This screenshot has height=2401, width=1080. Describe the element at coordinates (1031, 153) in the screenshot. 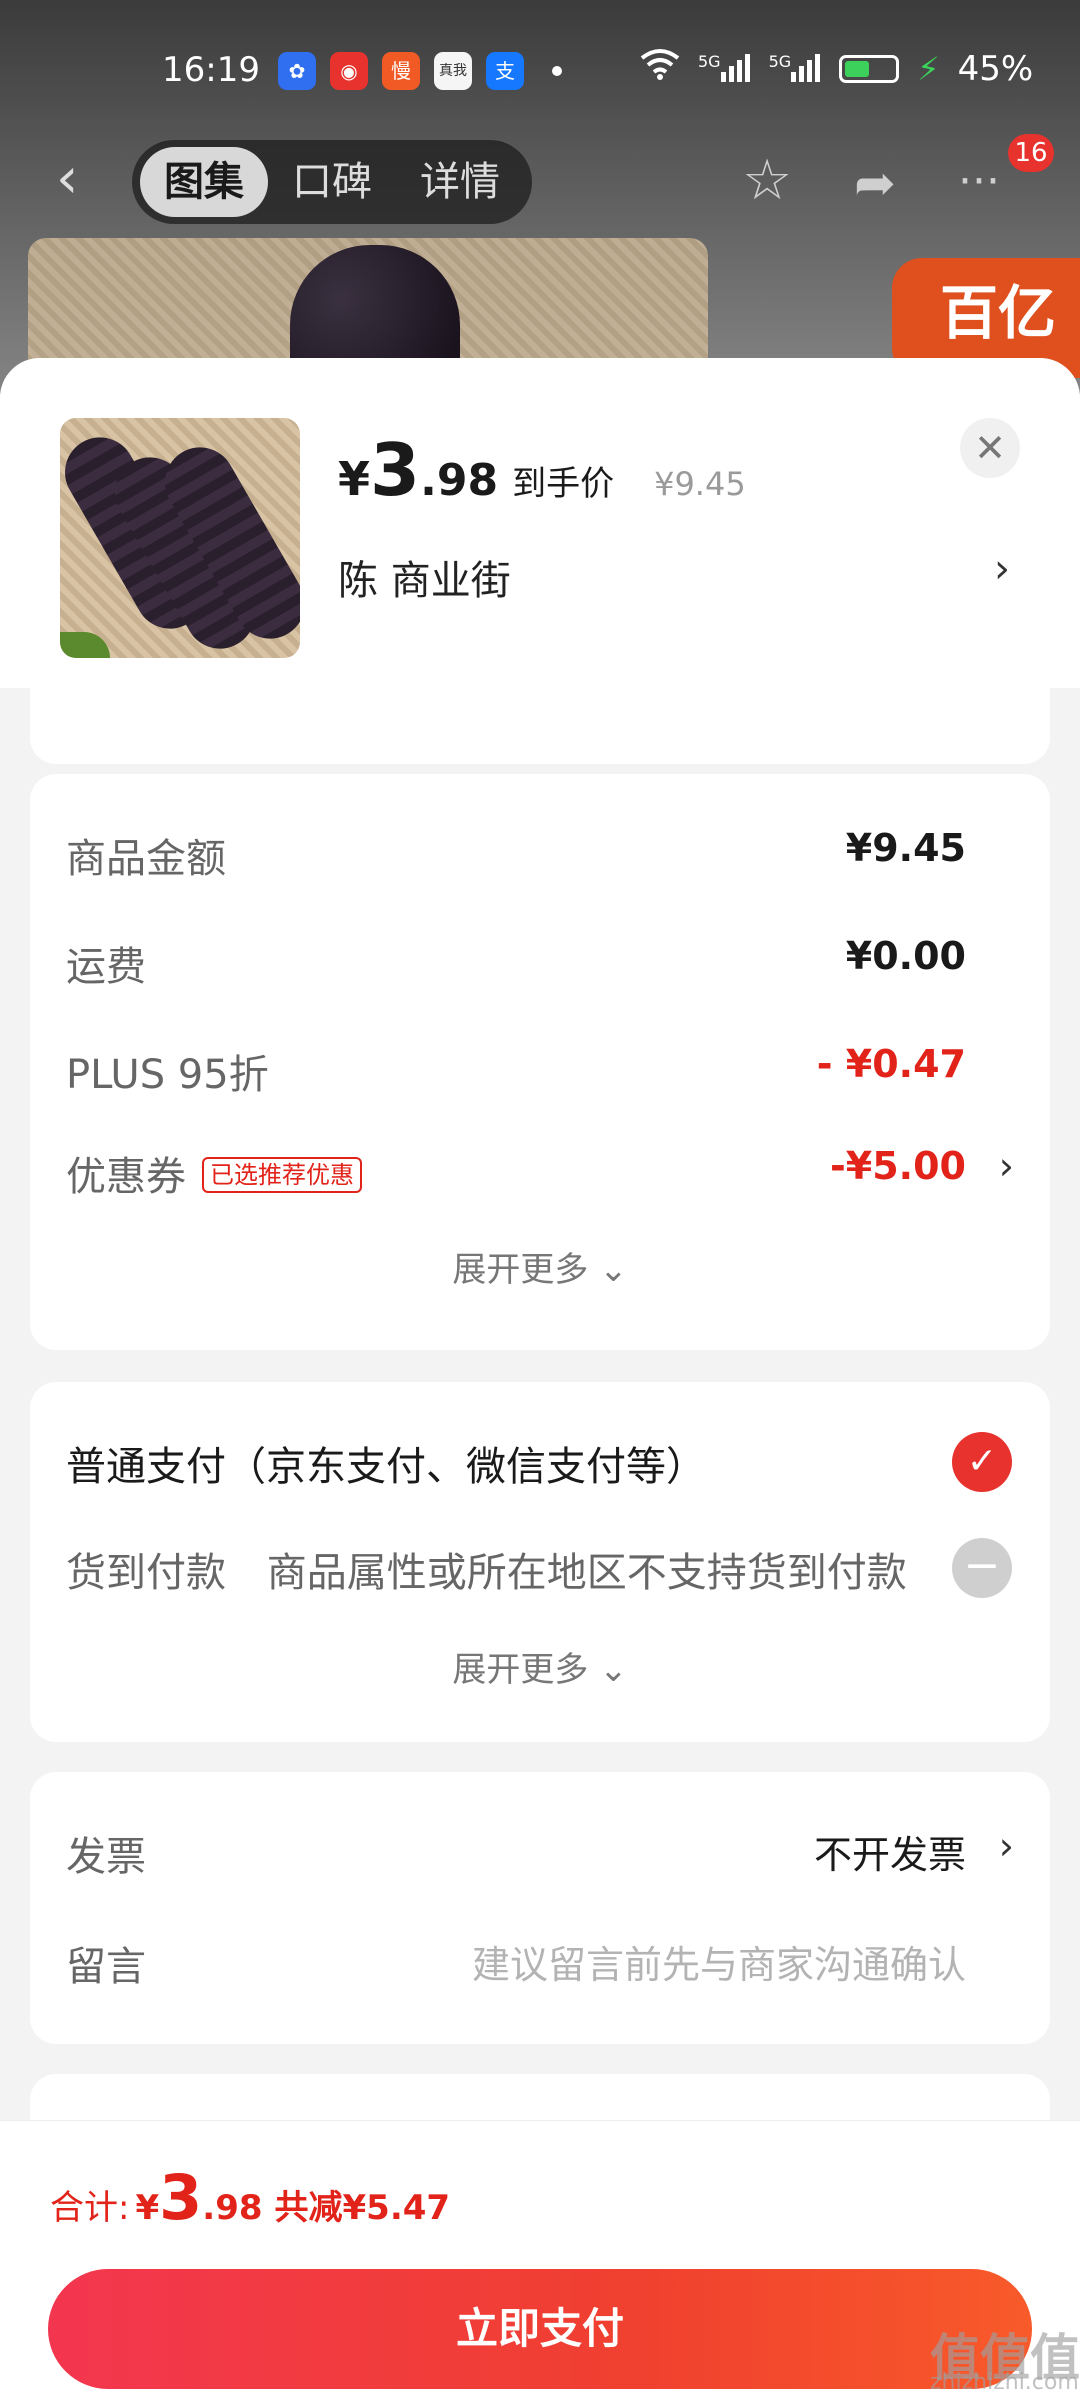

I see `message-count-badge: 16` at that location.